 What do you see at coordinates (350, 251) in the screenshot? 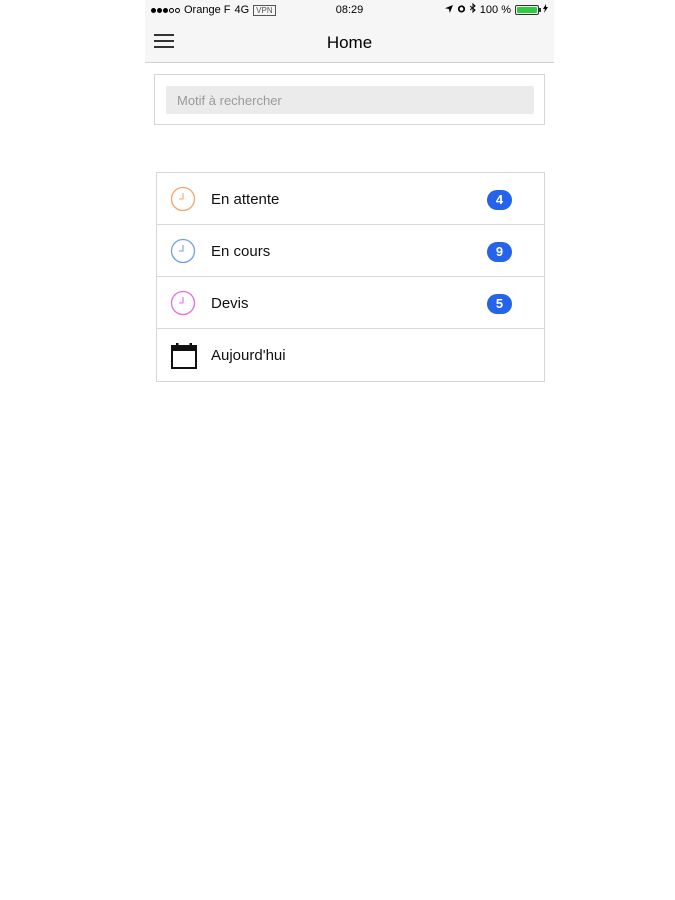
I see `list-item-en-cours: En cours 9` at bounding box center [350, 251].